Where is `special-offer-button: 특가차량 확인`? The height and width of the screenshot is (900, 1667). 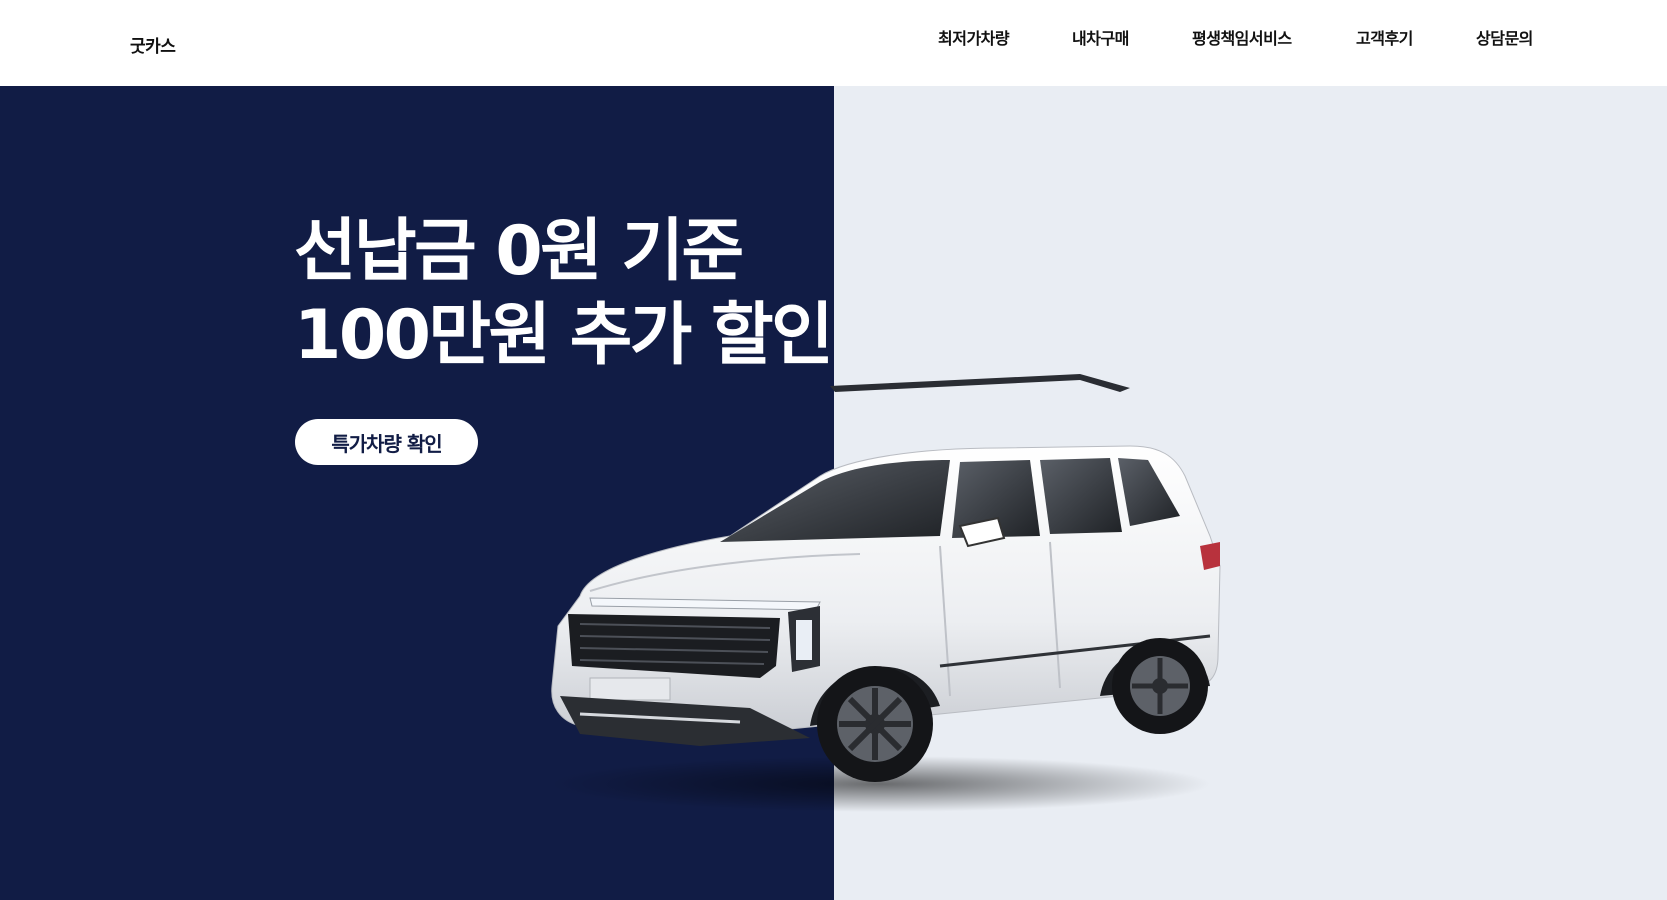 special-offer-button: 특가차량 확인 is located at coordinates (386, 442).